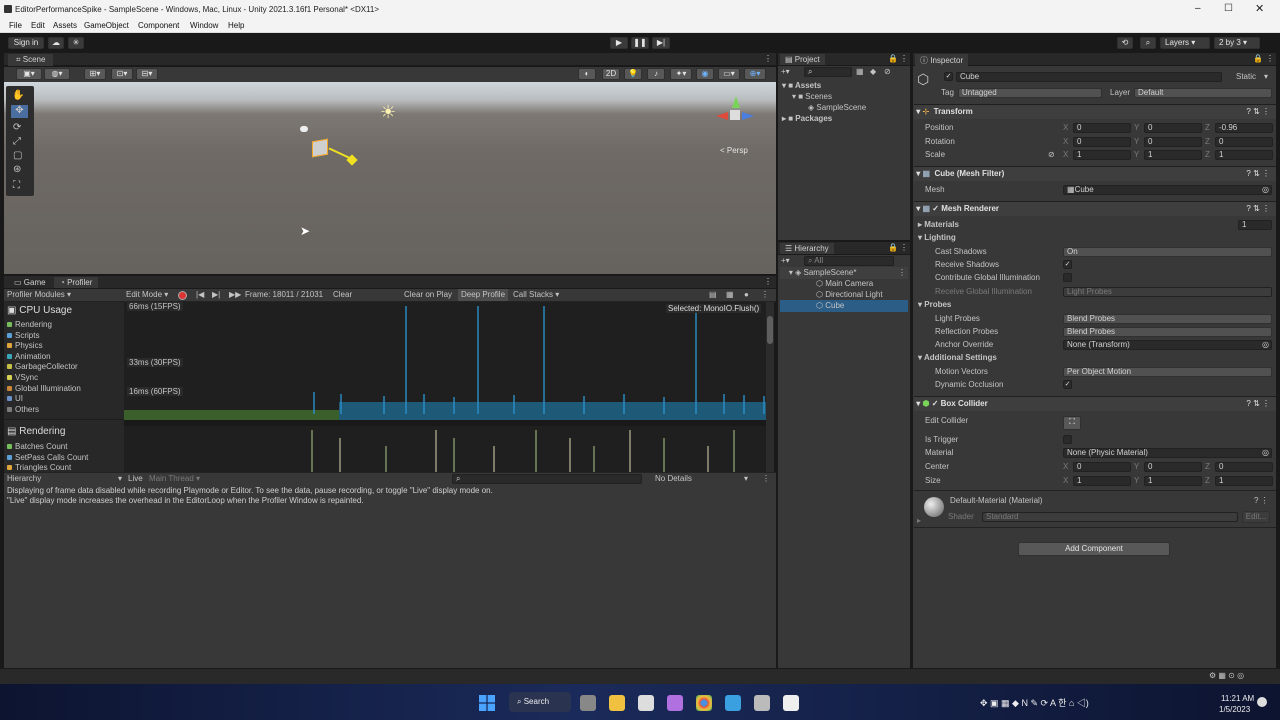 Image resolution: width=1280 pixels, height=720 pixels. Describe the element at coordinates (1226, 675) in the screenshot. I see `status-icons: ⚙ ▦ ⊙ ◎` at that location.